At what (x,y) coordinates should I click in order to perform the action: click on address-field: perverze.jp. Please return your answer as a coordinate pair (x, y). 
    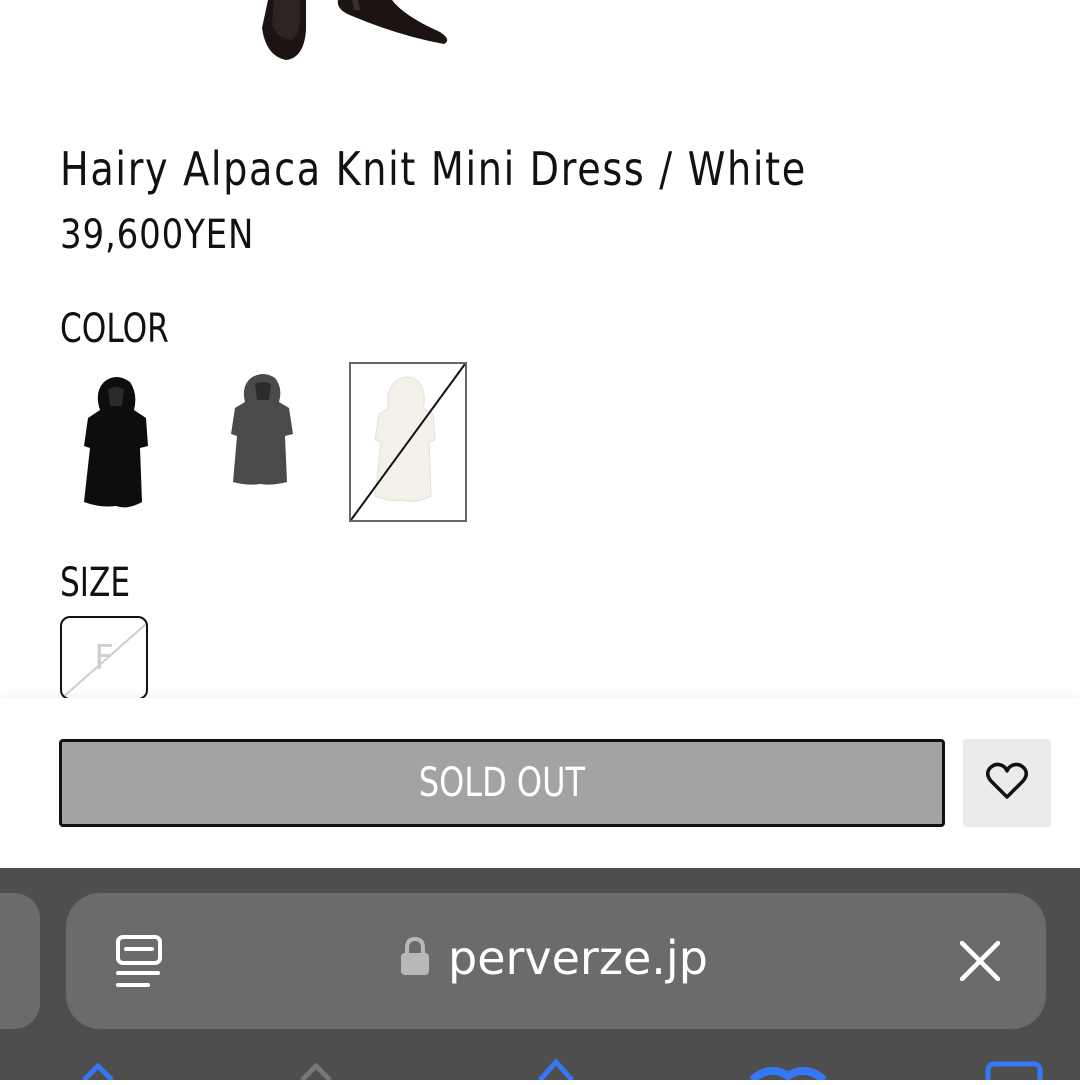
    Looking at the image, I should click on (556, 961).